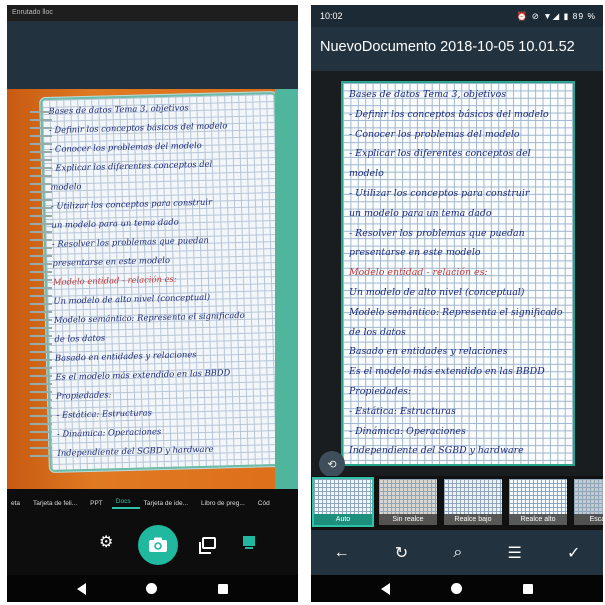  I want to click on filter-thumbnail: Escala d, so click(588, 502).